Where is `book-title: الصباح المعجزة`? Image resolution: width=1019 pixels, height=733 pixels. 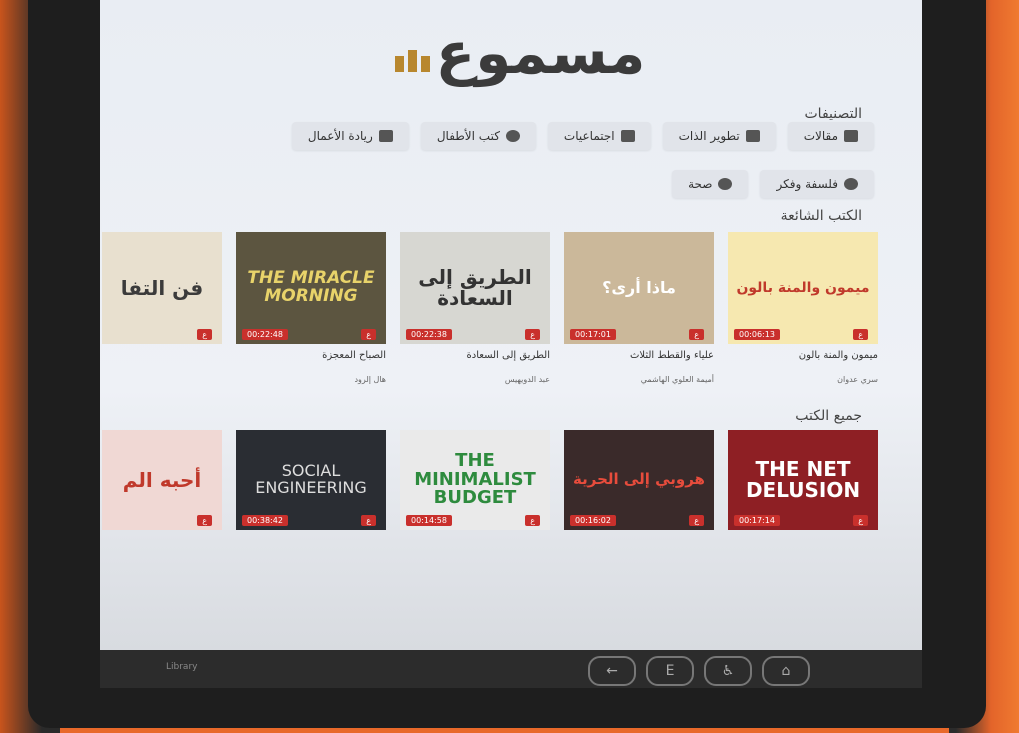
book-title: الصباح المعجزة is located at coordinates (354, 355).